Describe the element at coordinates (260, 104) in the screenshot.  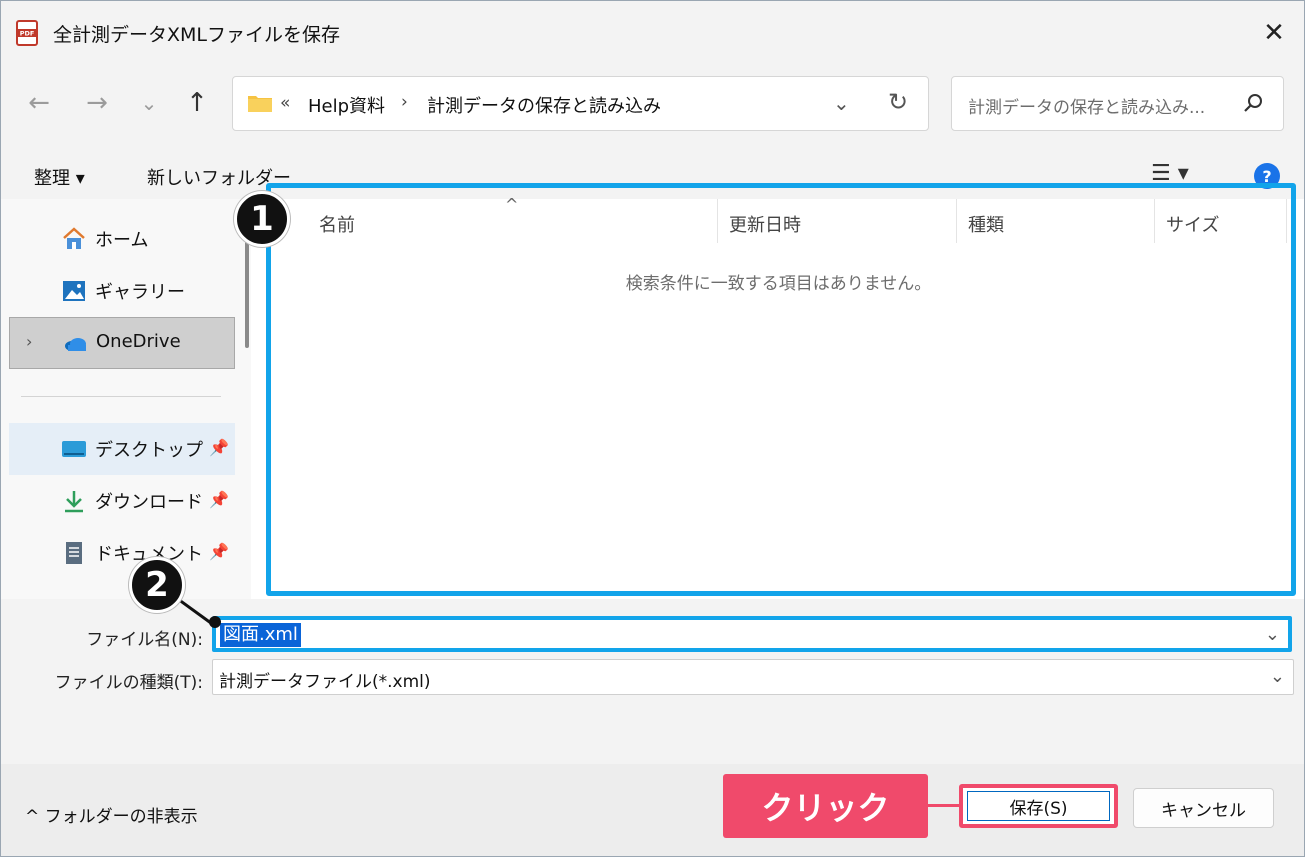
I see `folder-icon` at that location.